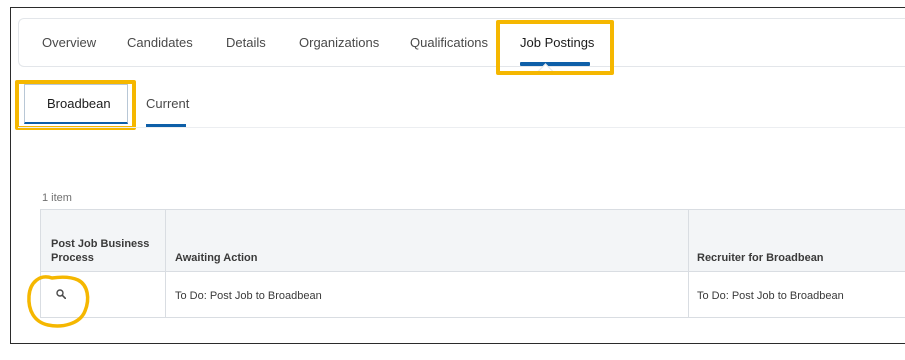 The image size is (905, 360). Describe the element at coordinates (69, 42) in the screenshot. I see `tab-overview: Overview` at that location.